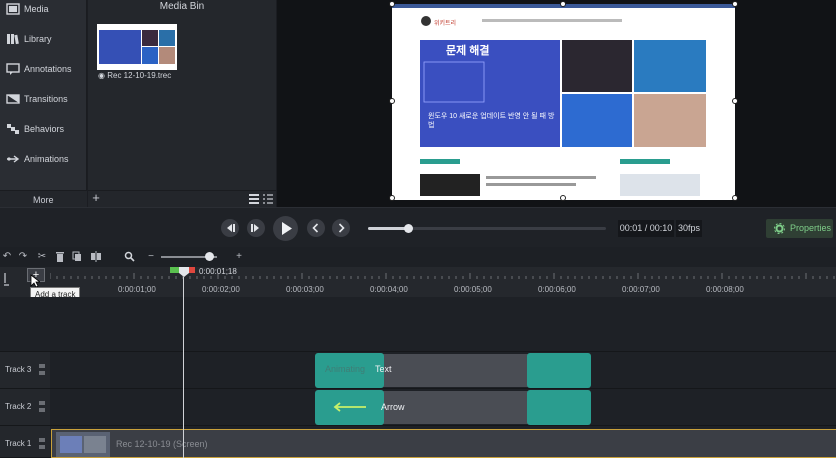 The height and width of the screenshot is (458, 836). I want to click on play-button, so click(285, 228).